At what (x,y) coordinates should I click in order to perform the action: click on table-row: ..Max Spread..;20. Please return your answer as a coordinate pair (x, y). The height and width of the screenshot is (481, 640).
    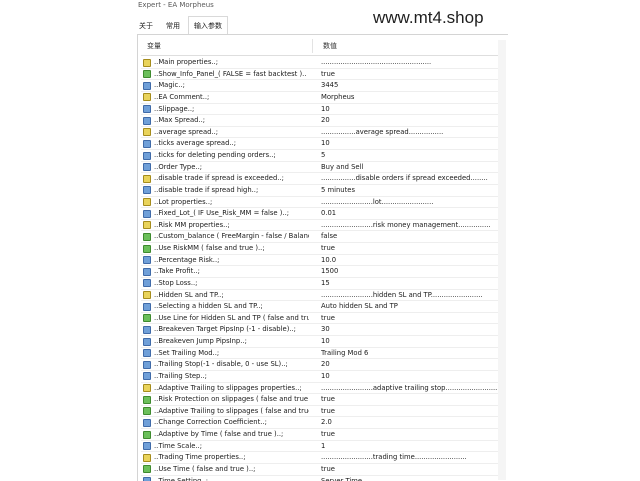
    Looking at the image, I should click on (322, 121).